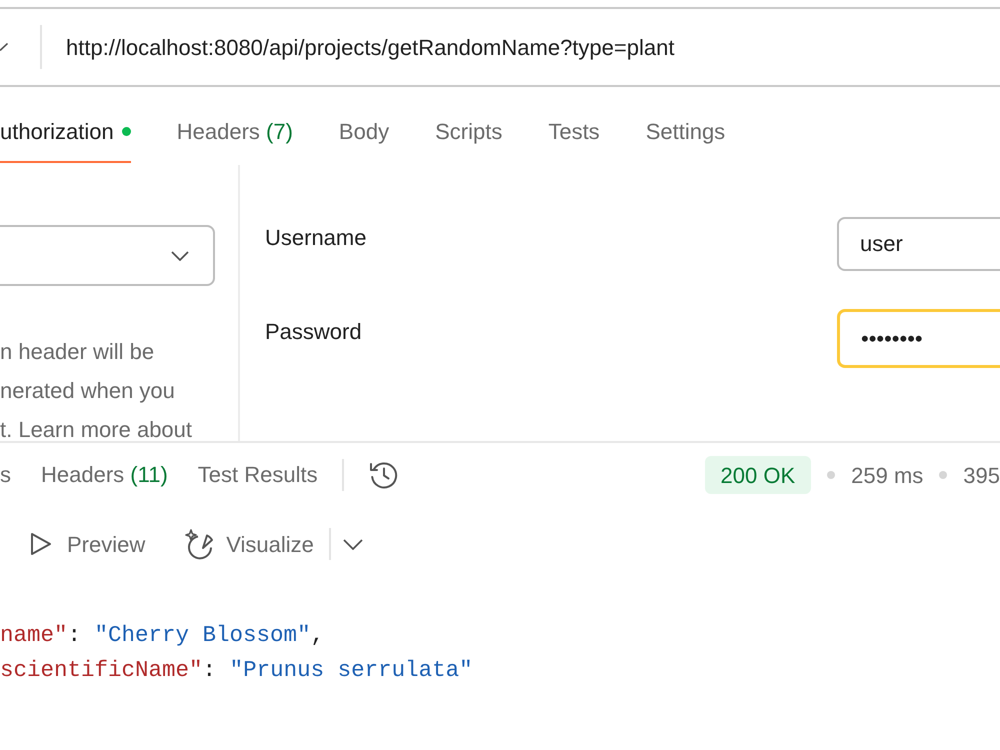 The height and width of the screenshot is (750, 1000). I want to click on request-tab: Headers (7), so click(234, 125).